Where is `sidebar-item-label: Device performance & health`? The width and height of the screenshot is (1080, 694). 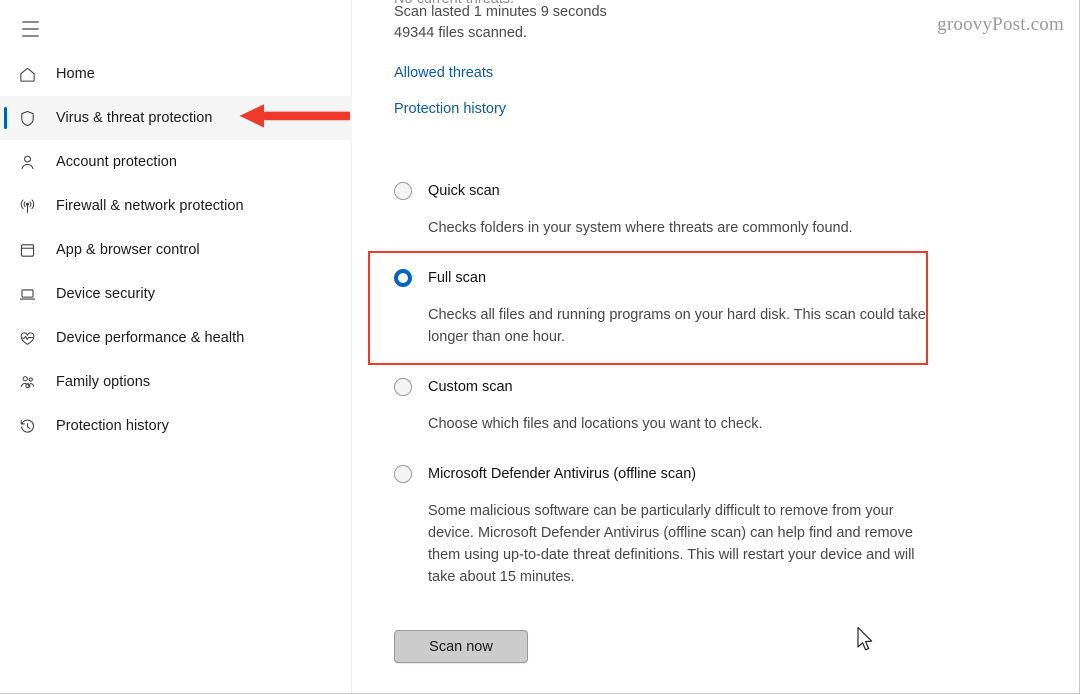 sidebar-item-label: Device performance & health is located at coordinates (150, 338).